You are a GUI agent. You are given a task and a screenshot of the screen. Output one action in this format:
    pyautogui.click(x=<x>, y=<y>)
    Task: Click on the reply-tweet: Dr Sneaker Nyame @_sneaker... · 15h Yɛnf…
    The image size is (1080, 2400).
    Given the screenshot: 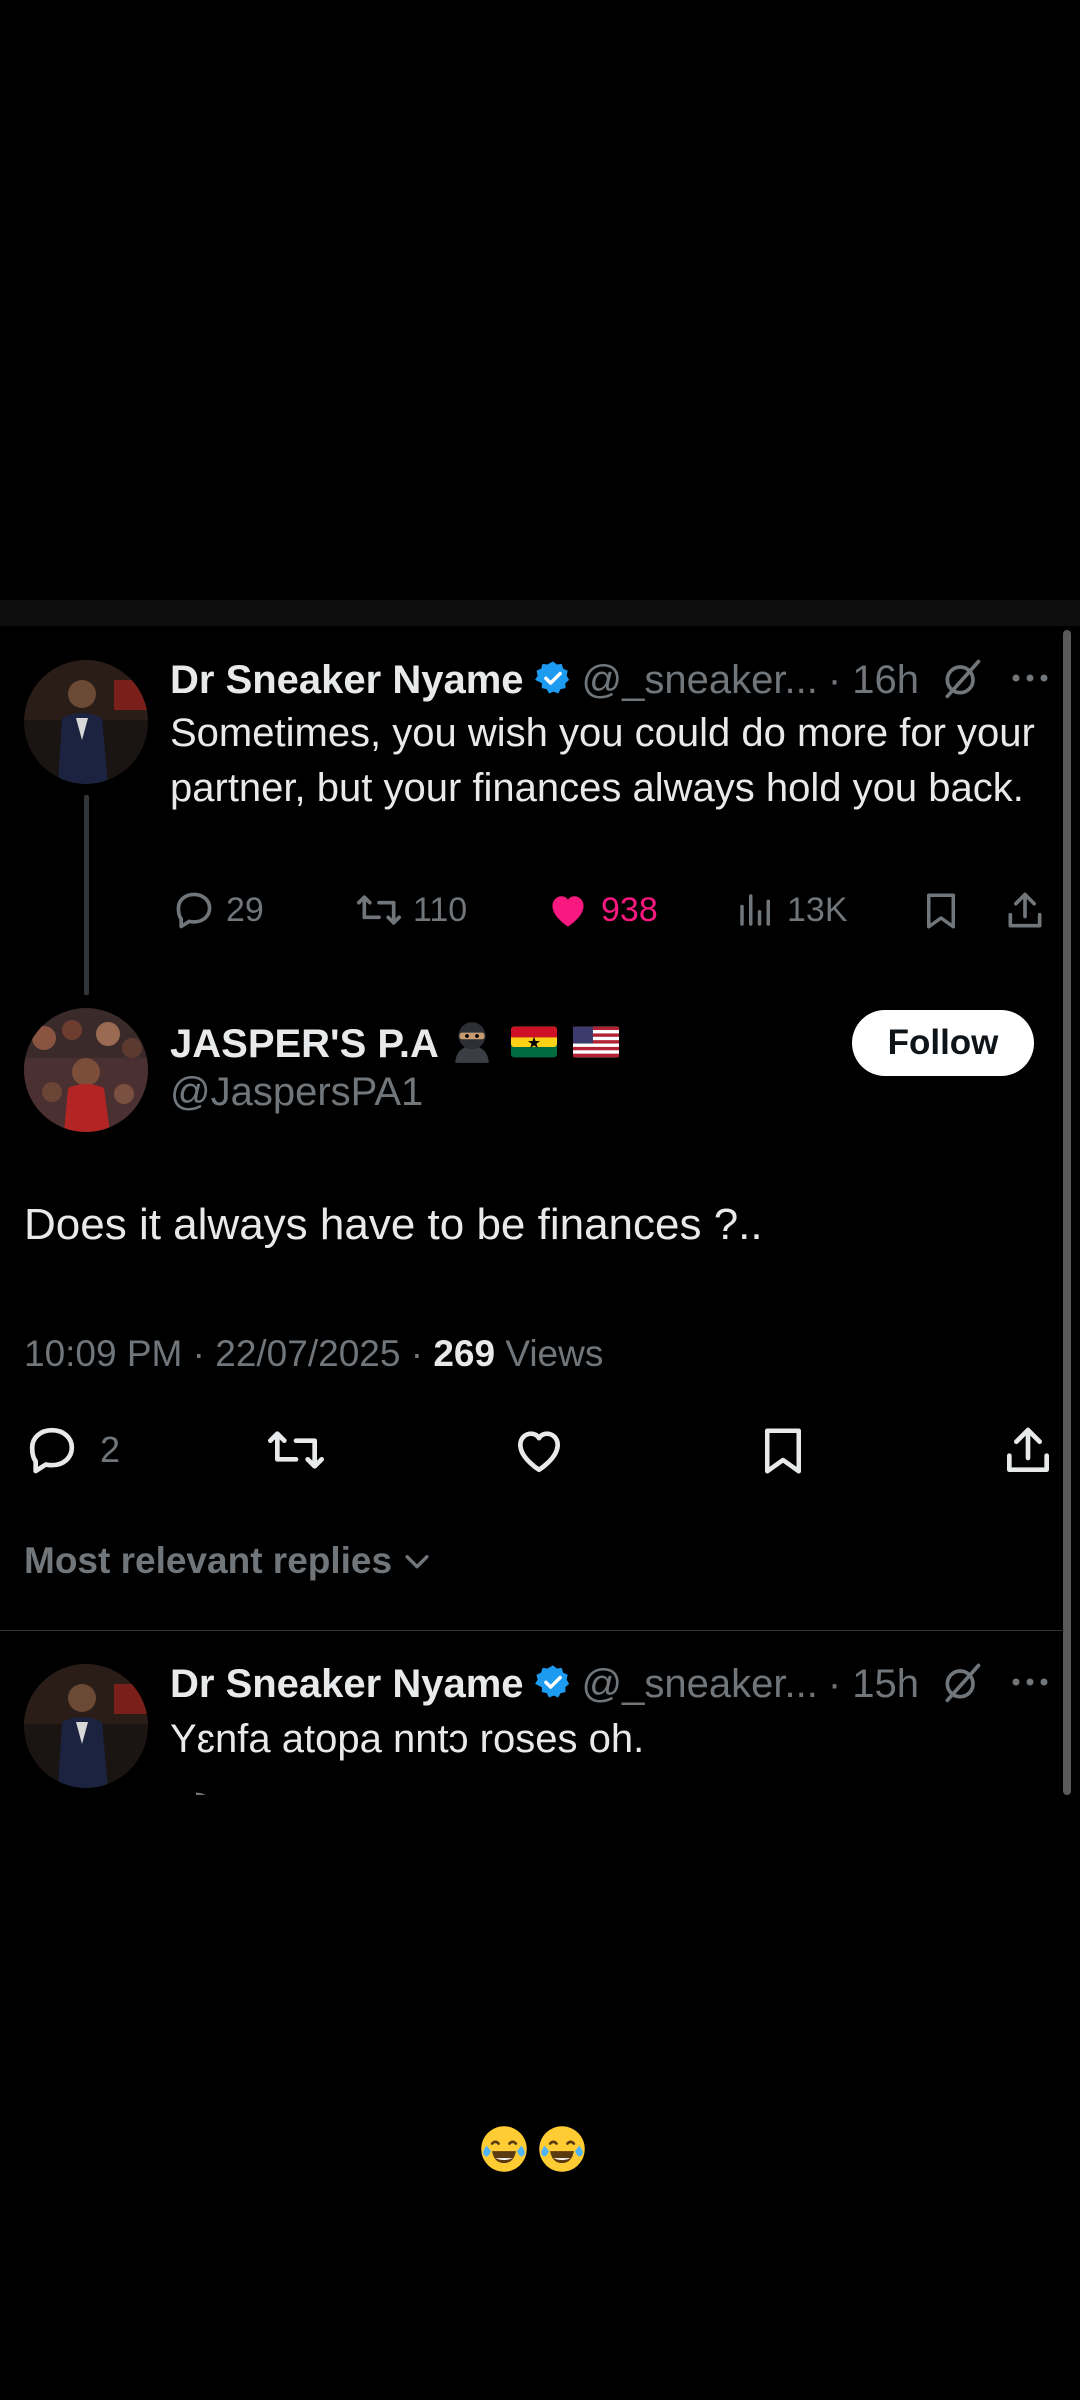 What is the action you would take?
    pyautogui.click(x=532, y=1717)
    